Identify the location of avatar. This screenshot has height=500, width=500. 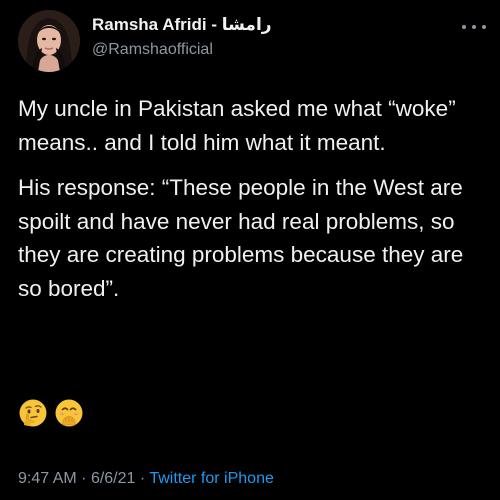
(49, 41).